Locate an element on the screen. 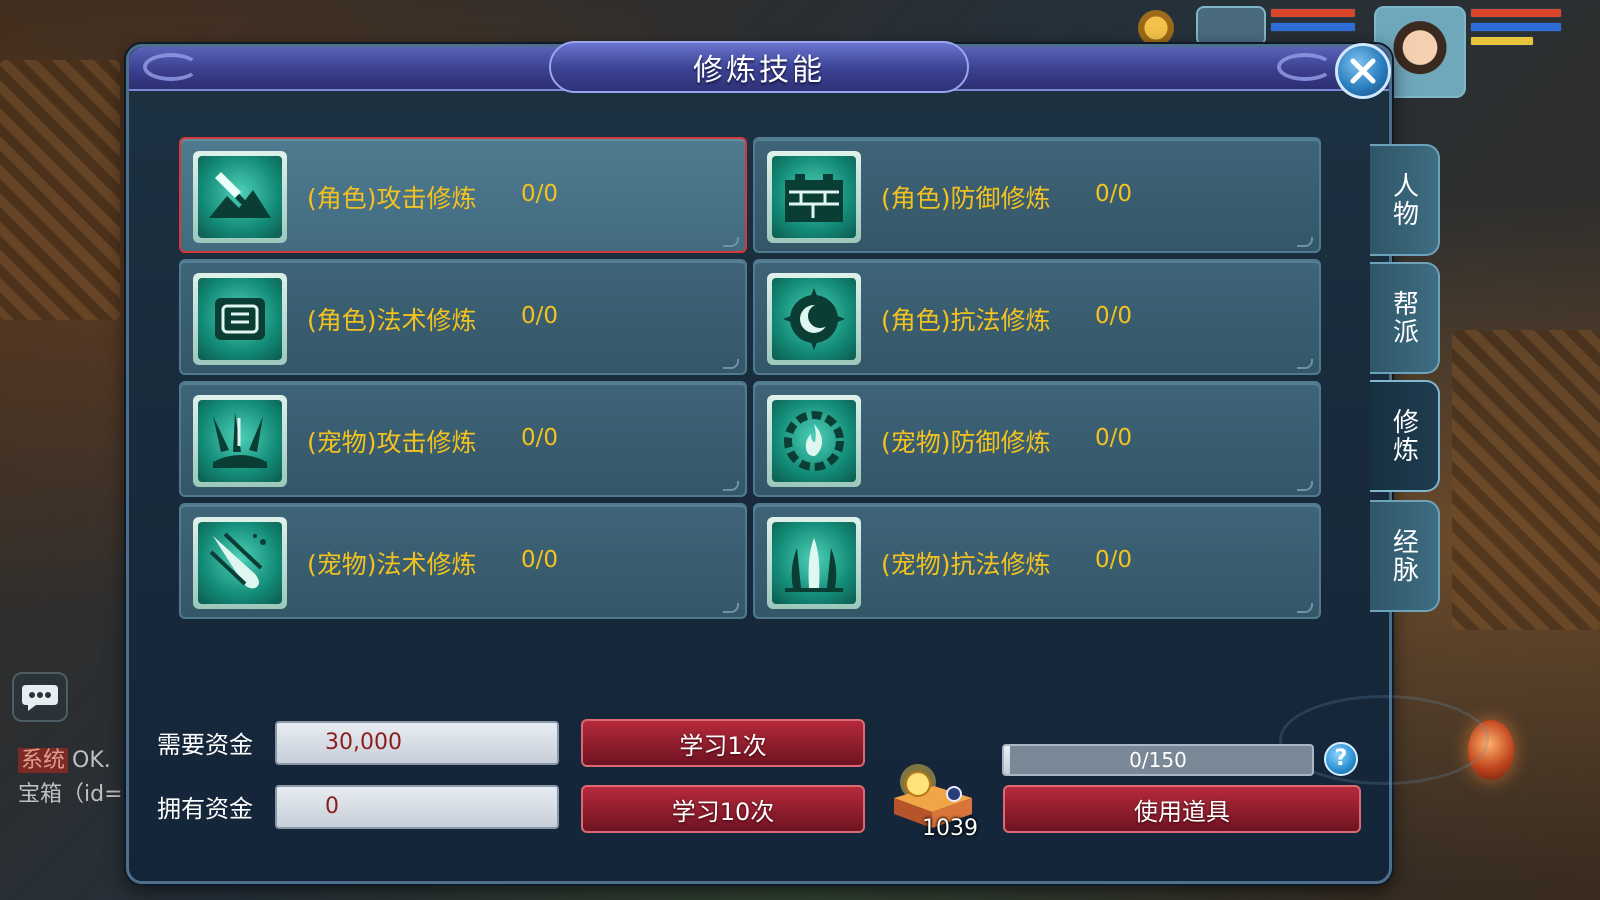  chat-message-2: 宝箱（id= is located at coordinates (70, 794).